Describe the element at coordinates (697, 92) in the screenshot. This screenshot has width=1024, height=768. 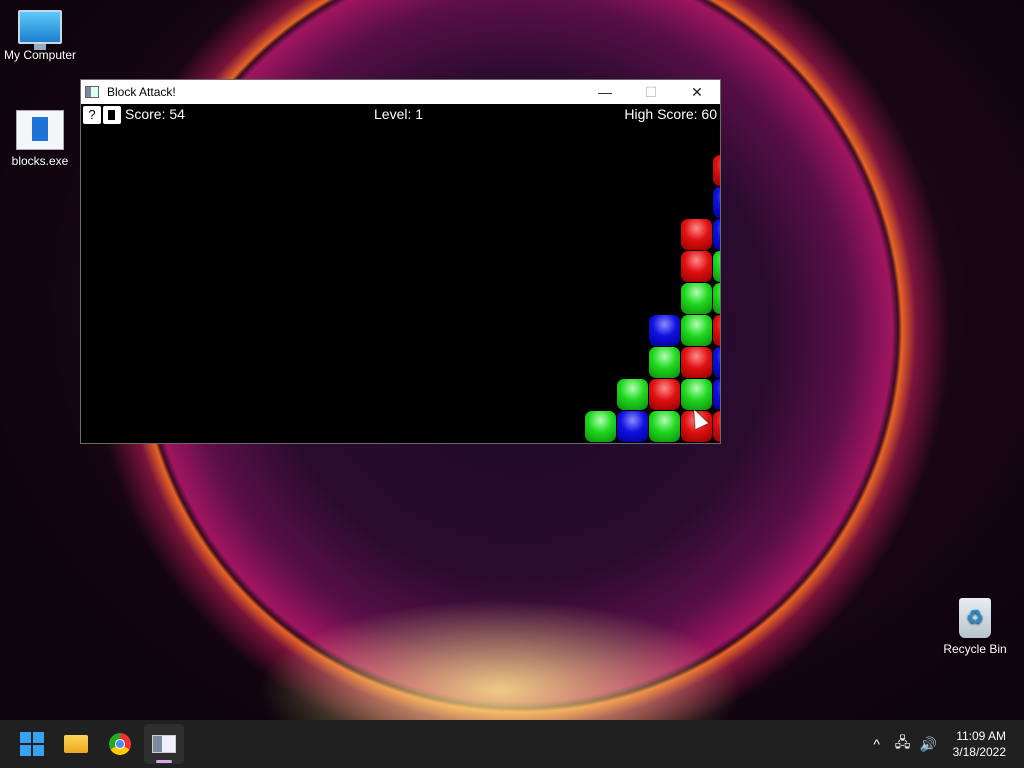
I see `close-button: ✕` at that location.